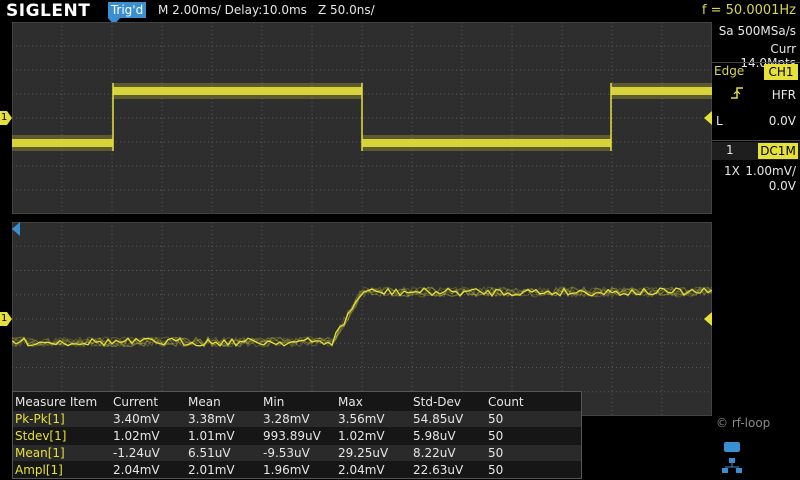 The height and width of the screenshot is (480, 800). I want to click on trigger-level-marker-icon, so click(708, 118).